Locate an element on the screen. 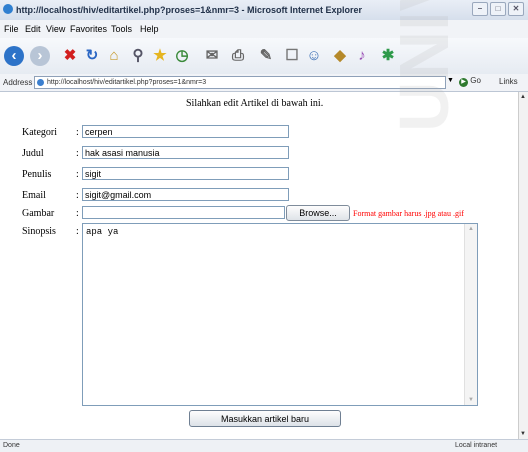 Image resolution: width=528 pixels, height=452 pixels. favorites-icon: ★ is located at coordinates (160, 56).